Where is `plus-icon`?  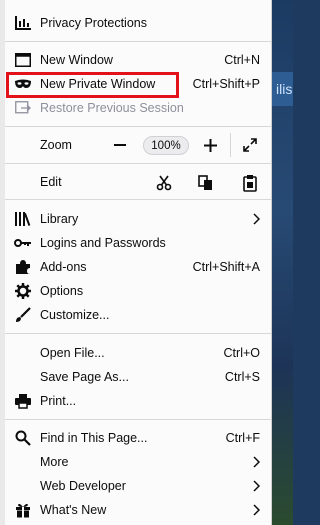
plus-icon is located at coordinates (210, 145).